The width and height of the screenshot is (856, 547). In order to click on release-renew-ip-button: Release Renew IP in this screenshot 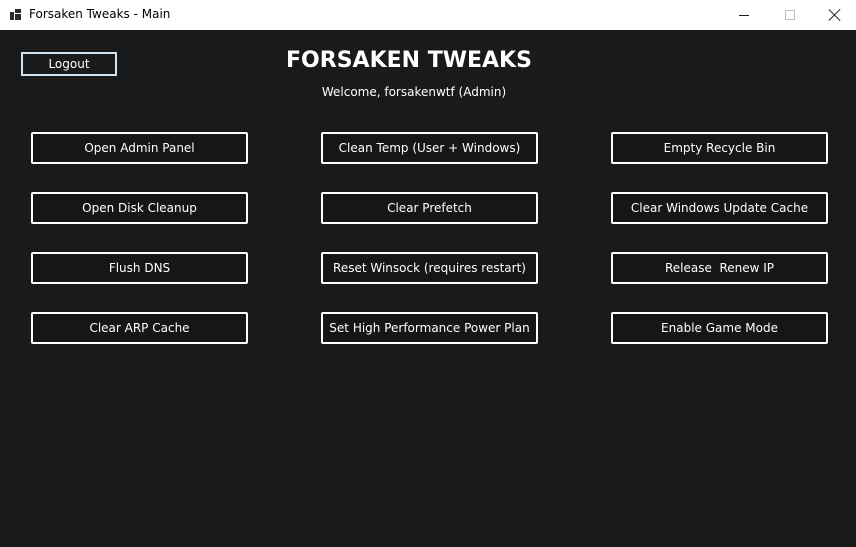, I will do `click(719, 268)`.